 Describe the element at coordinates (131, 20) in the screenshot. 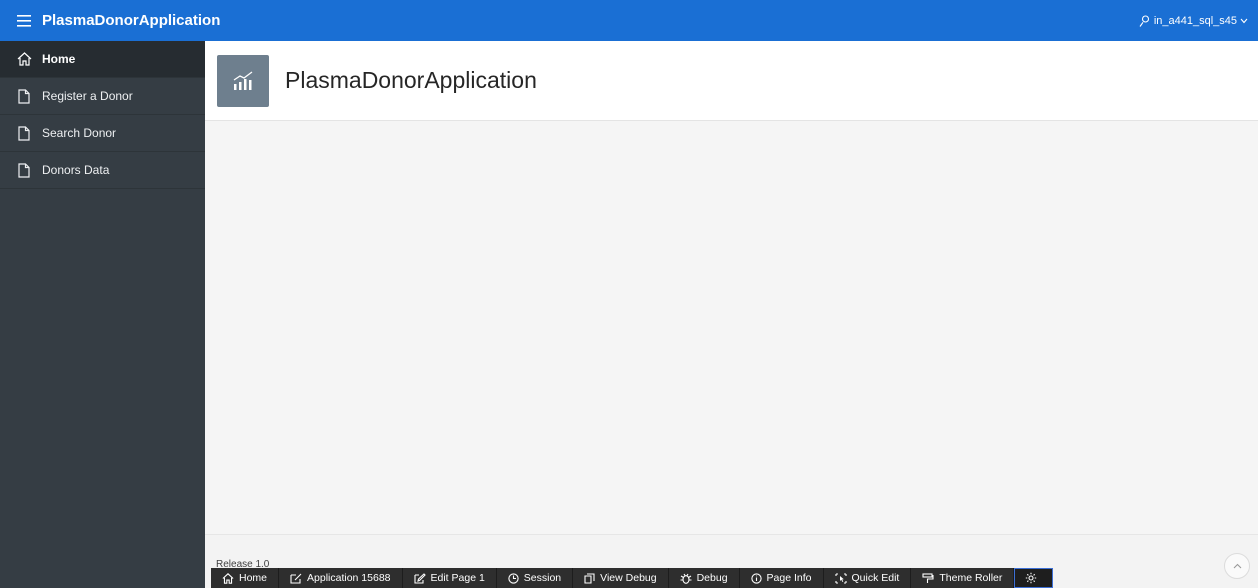

I see `app-title: PlasmaDonorApplication` at that location.